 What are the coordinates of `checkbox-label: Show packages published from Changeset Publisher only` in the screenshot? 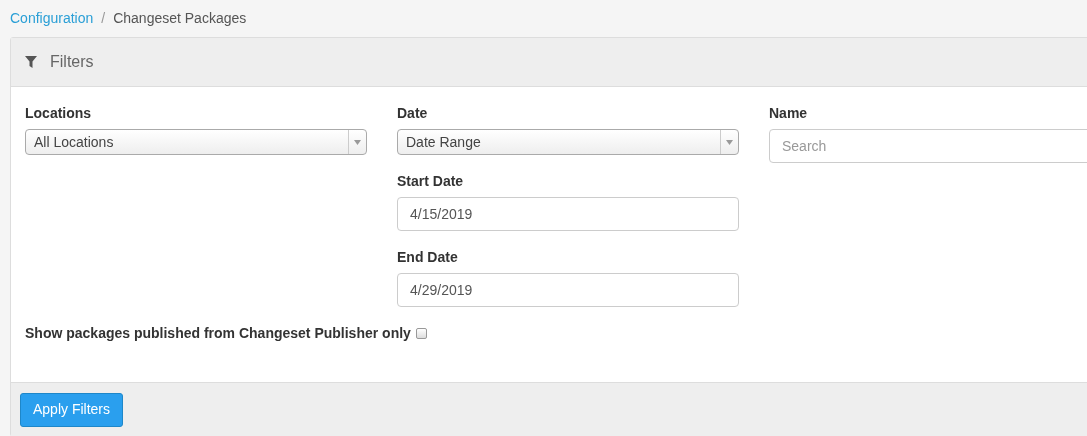 It's located at (218, 333).